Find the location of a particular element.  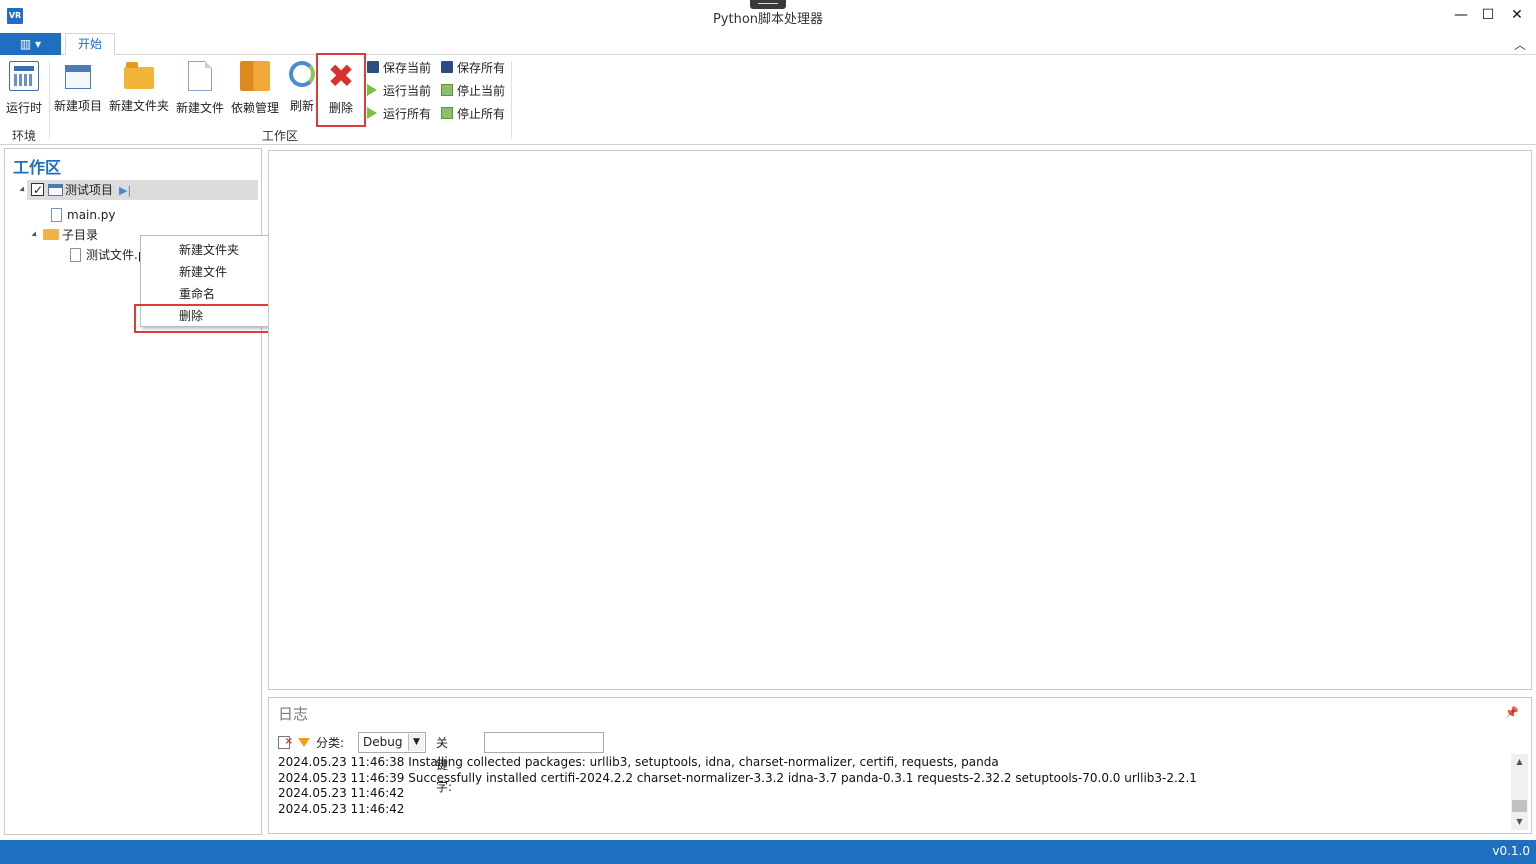

run-all-button: 运行所有 is located at coordinates (399, 114).